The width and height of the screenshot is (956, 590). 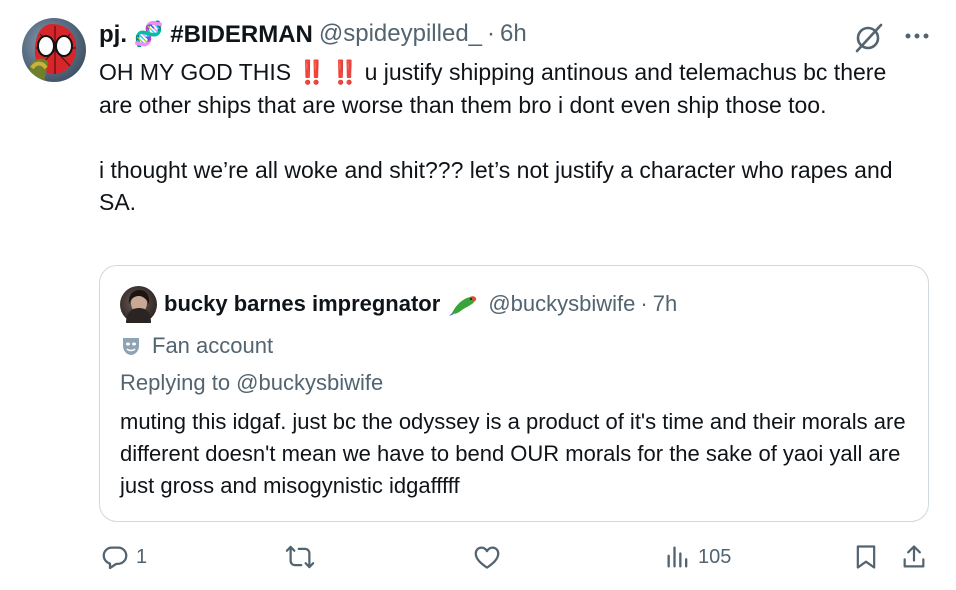 I want to click on avatar, so click(x=54, y=50).